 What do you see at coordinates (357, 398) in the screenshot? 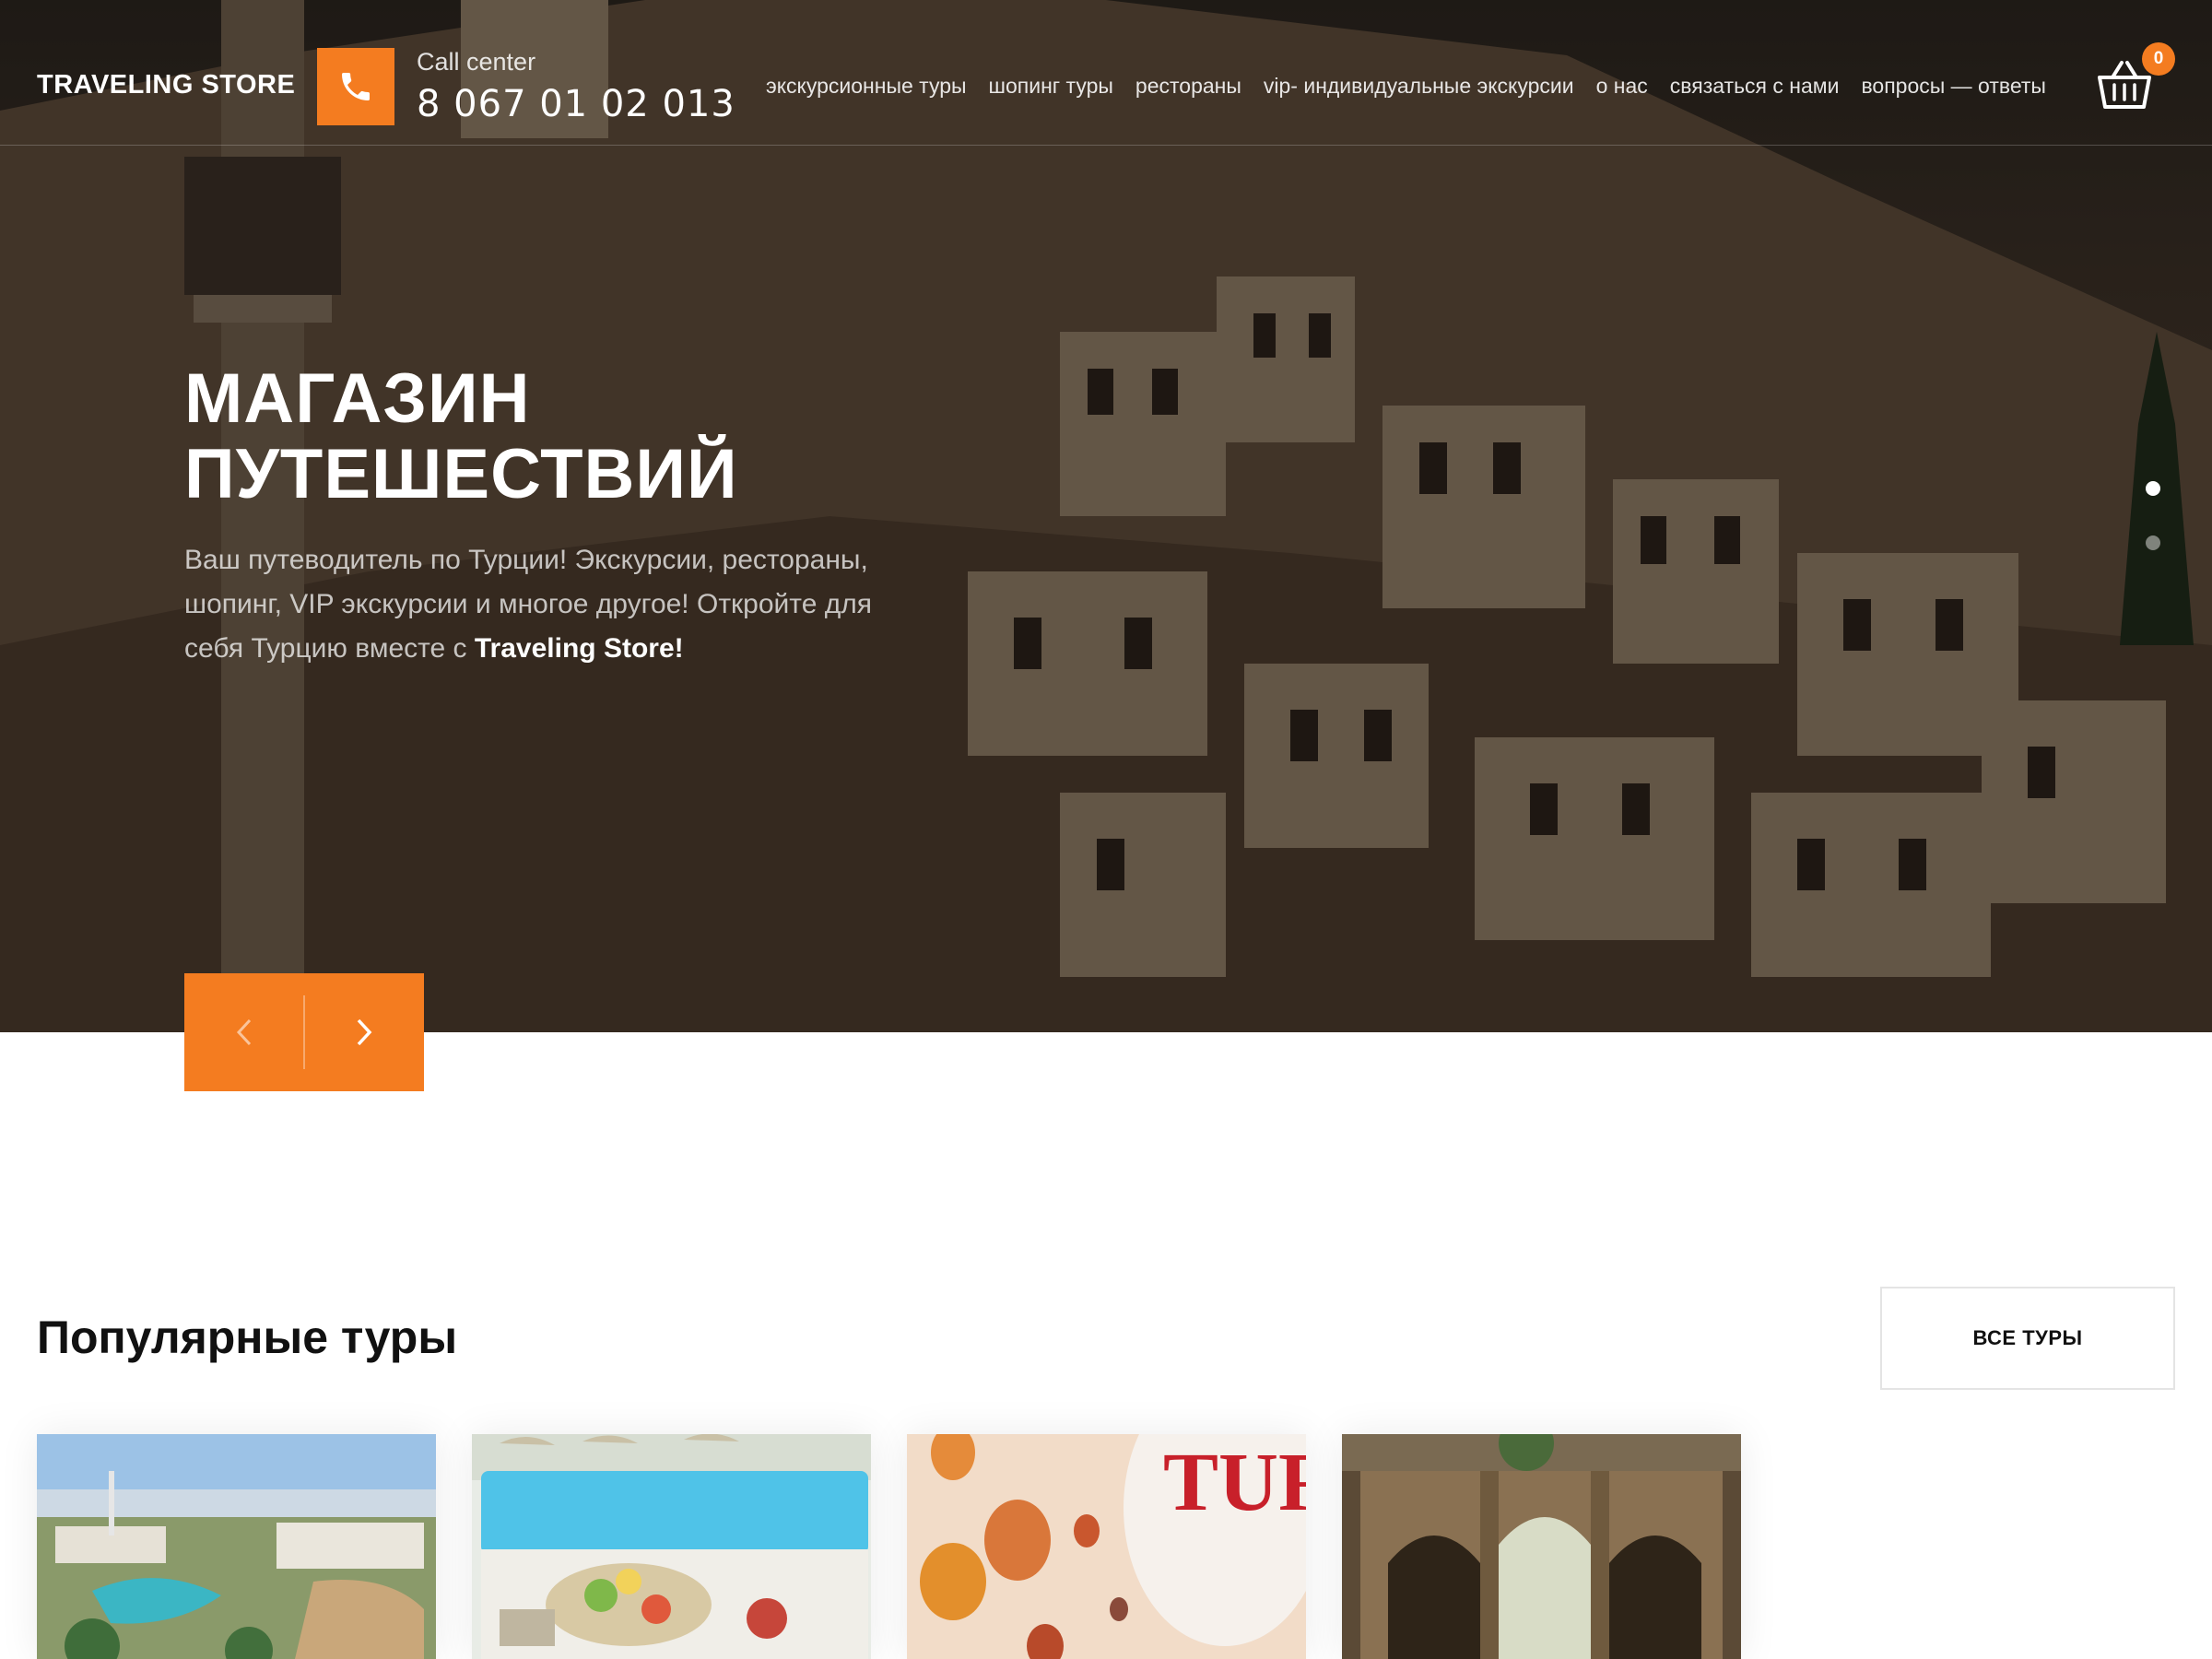
I see `hero-title-line1: МАГАЗИН` at bounding box center [357, 398].